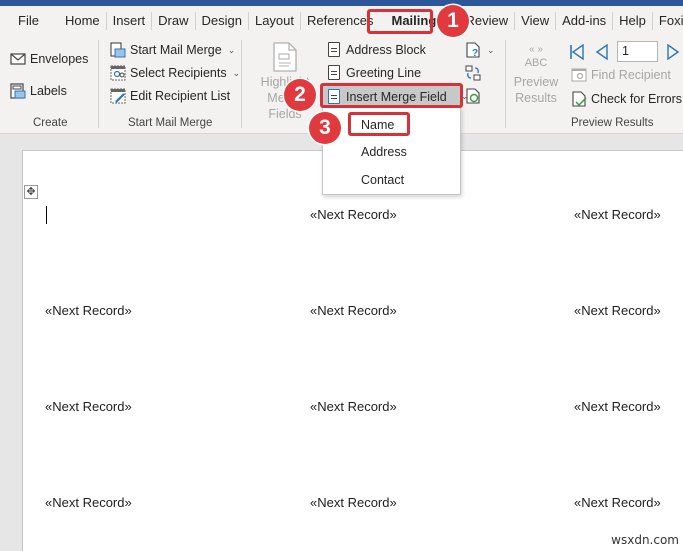 The image size is (683, 551). I want to click on preview-label-line2: Results, so click(536, 98).